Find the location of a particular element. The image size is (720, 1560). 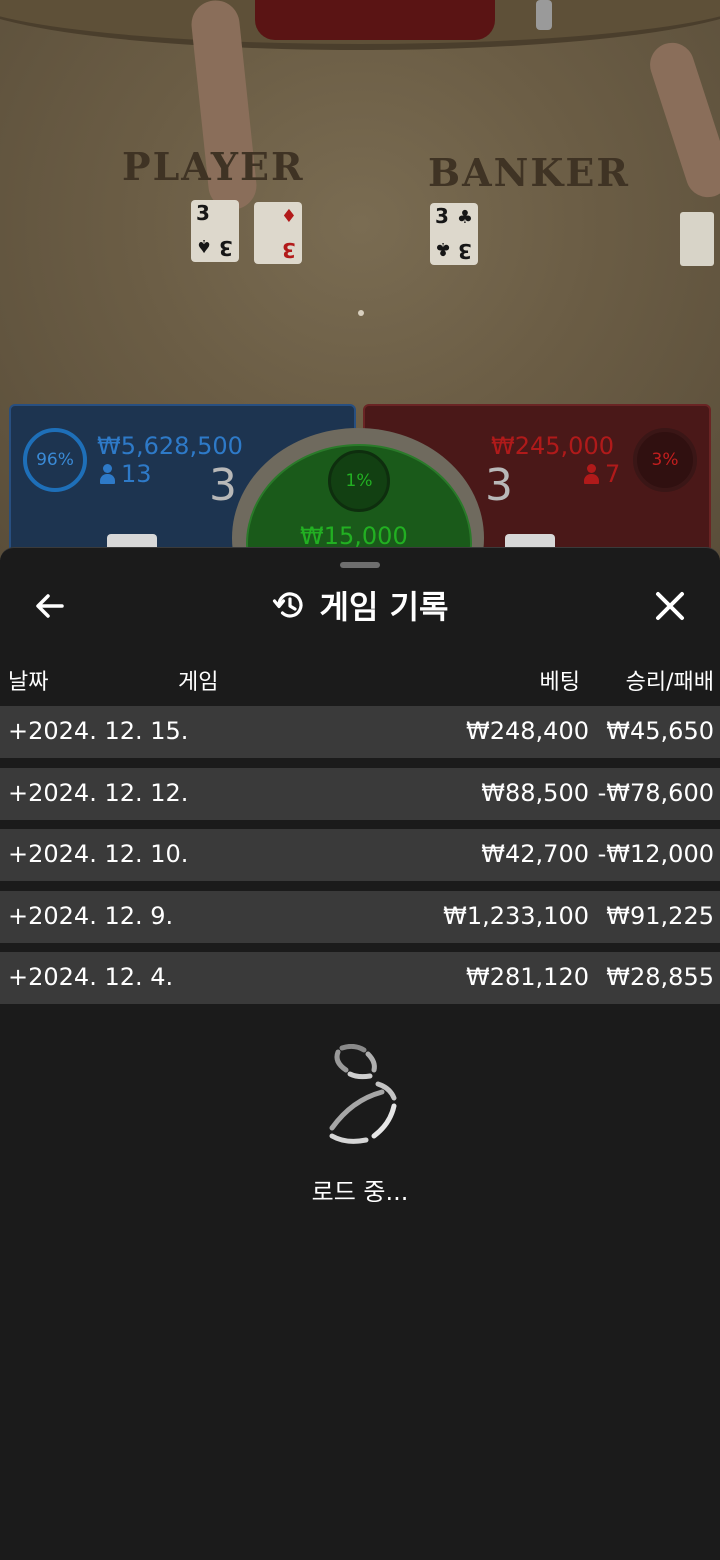

history-row: +2024. 12. 4. ₩281,120 ₩28,855 is located at coordinates (360, 978).